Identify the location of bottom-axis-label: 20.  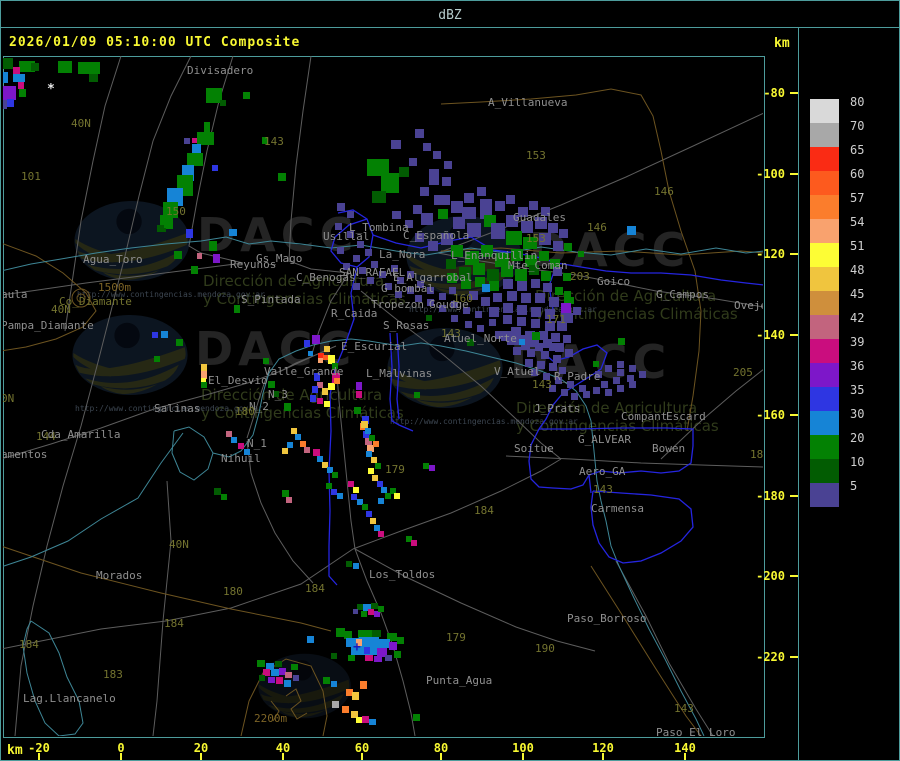
(201, 748).